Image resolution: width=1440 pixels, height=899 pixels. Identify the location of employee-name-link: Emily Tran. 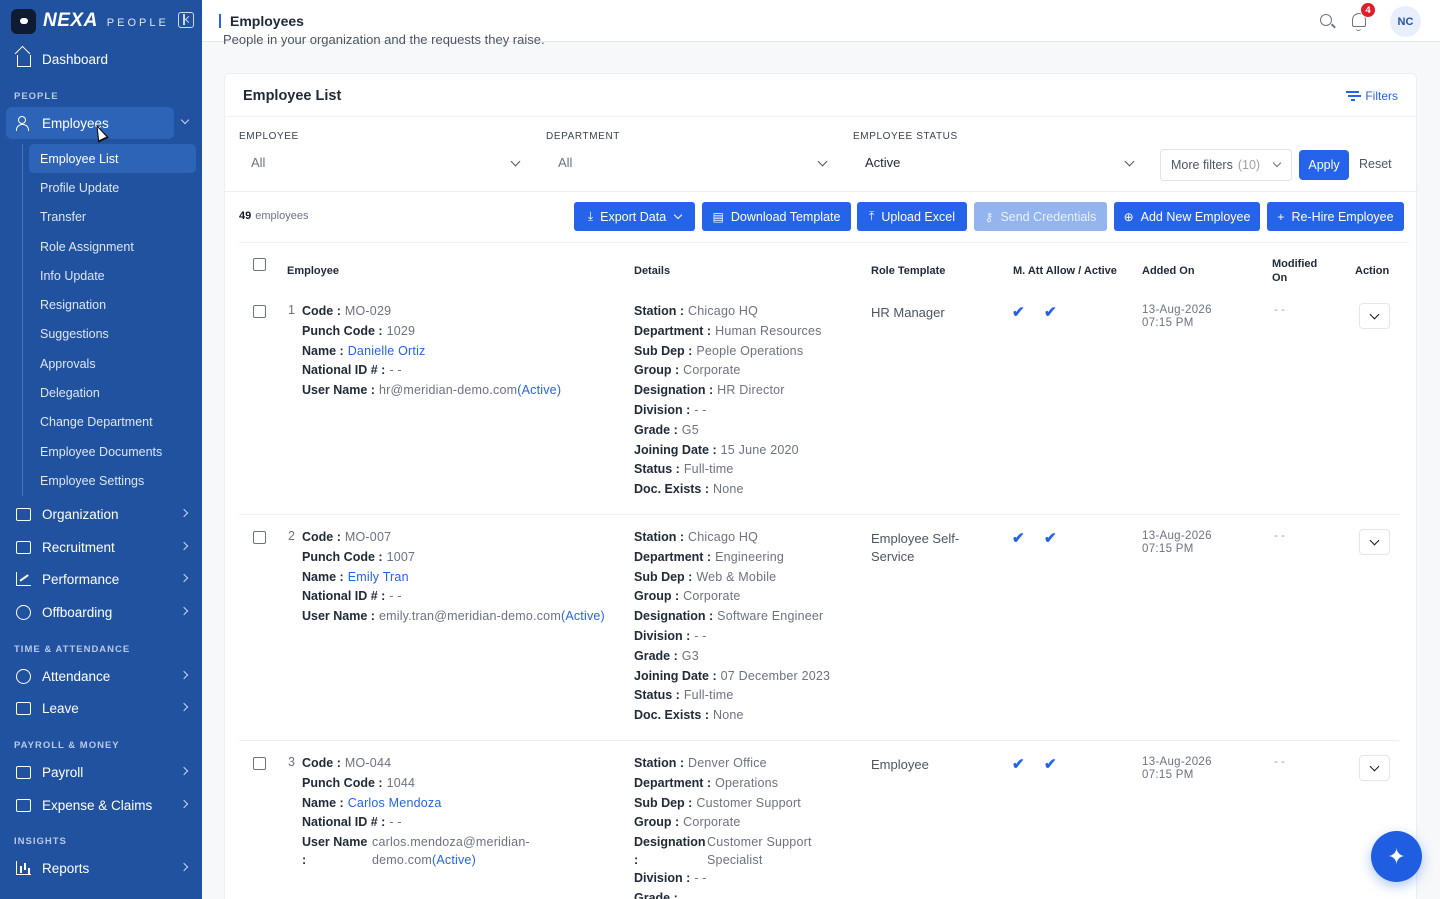
(378, 577).